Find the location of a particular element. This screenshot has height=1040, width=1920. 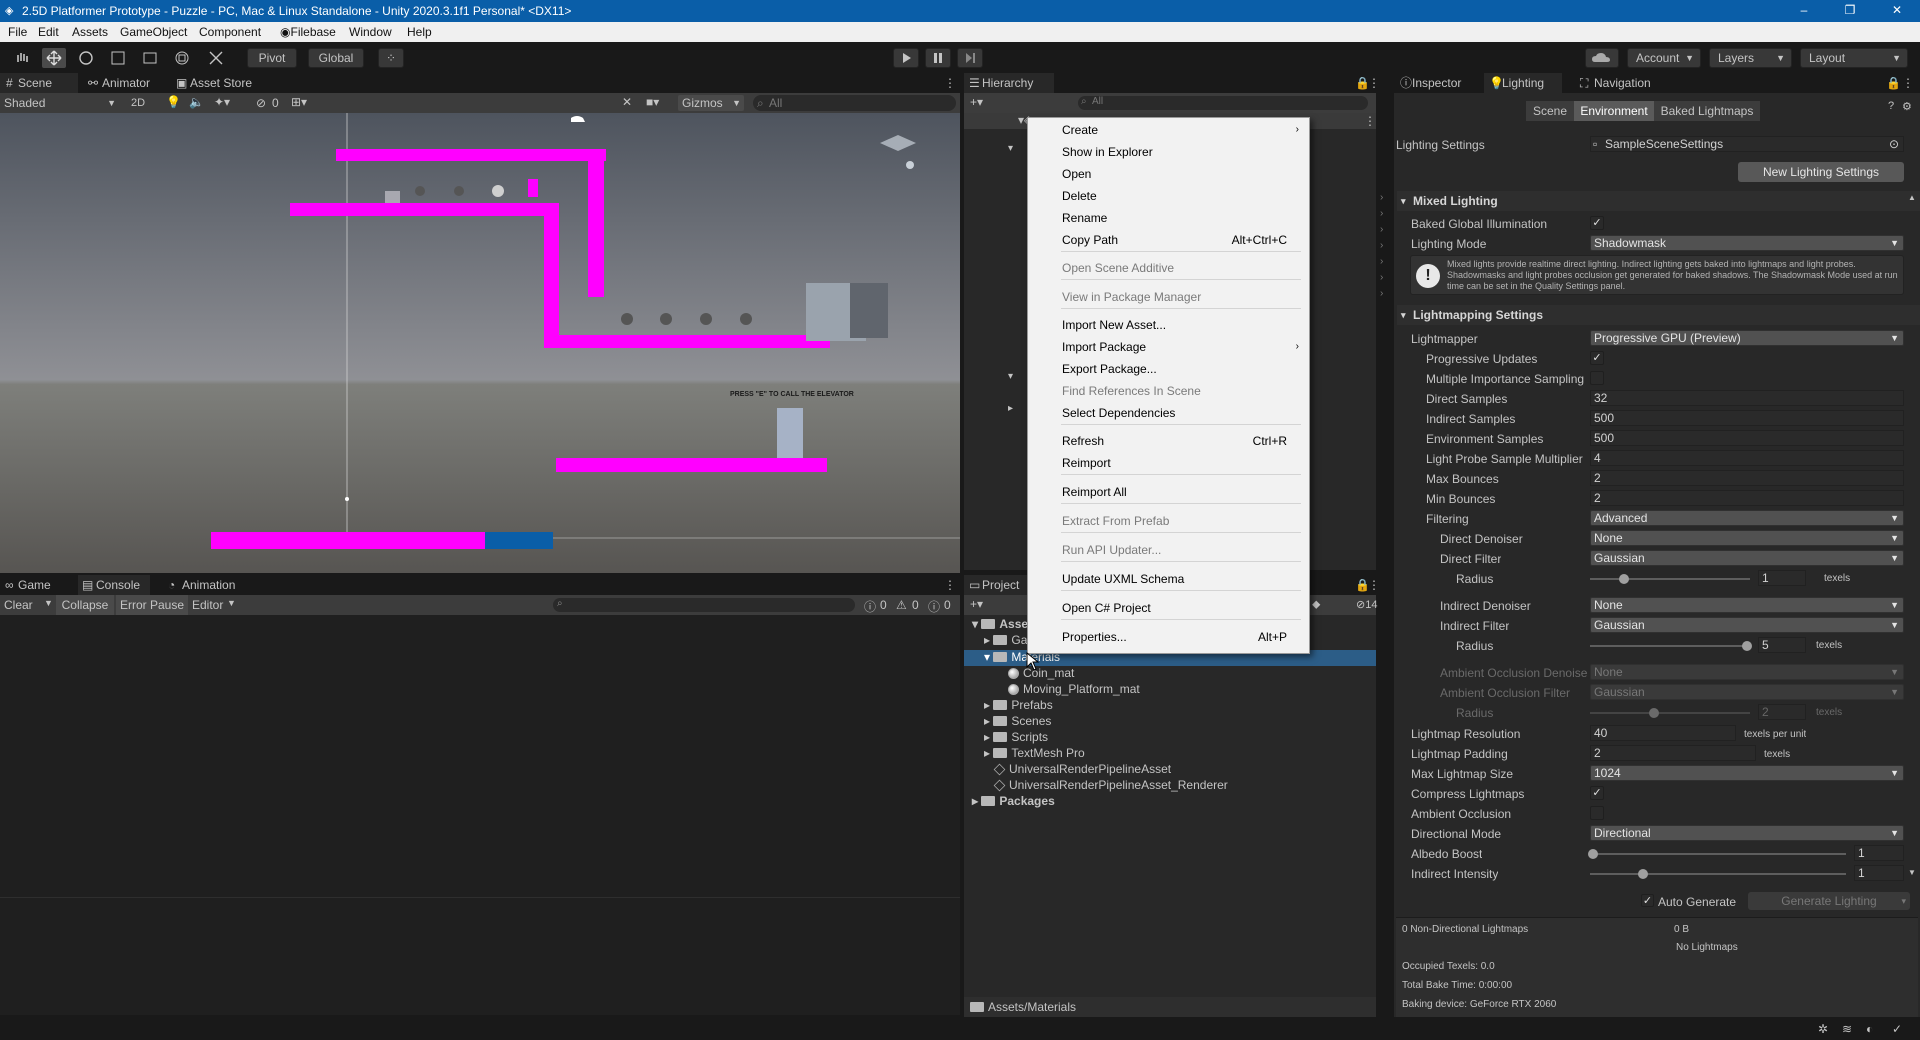

menu-edit: Edit is located at coordinates (48, 32).